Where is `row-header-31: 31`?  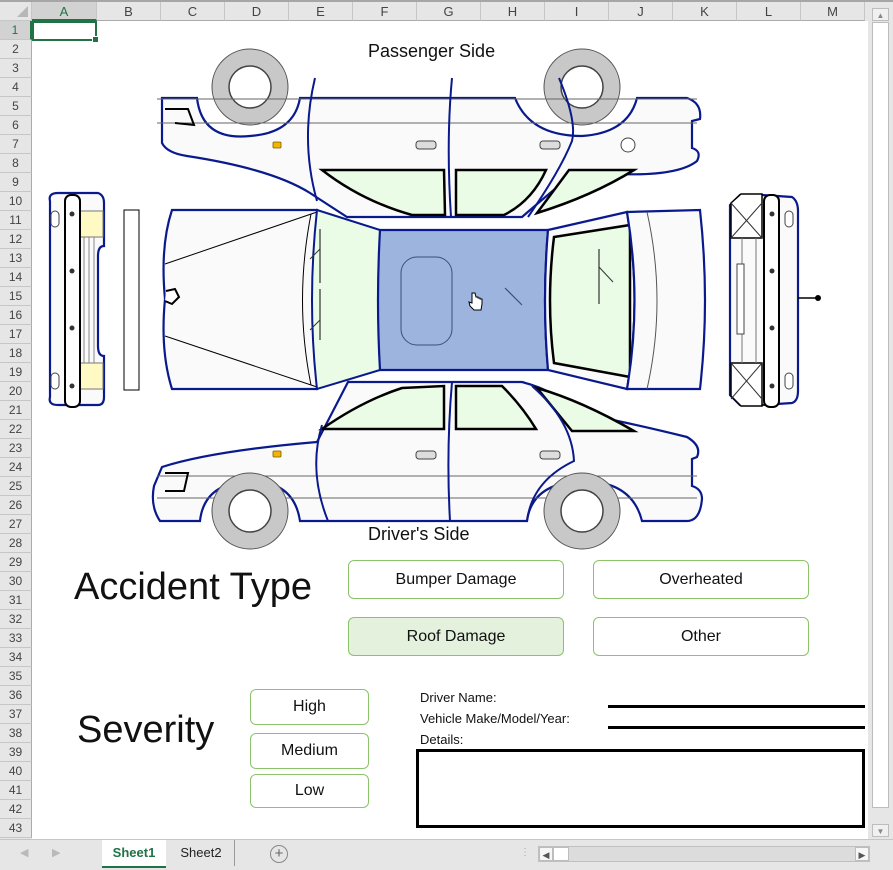
row-header-31: 31 is located at coordinates (16, 600).